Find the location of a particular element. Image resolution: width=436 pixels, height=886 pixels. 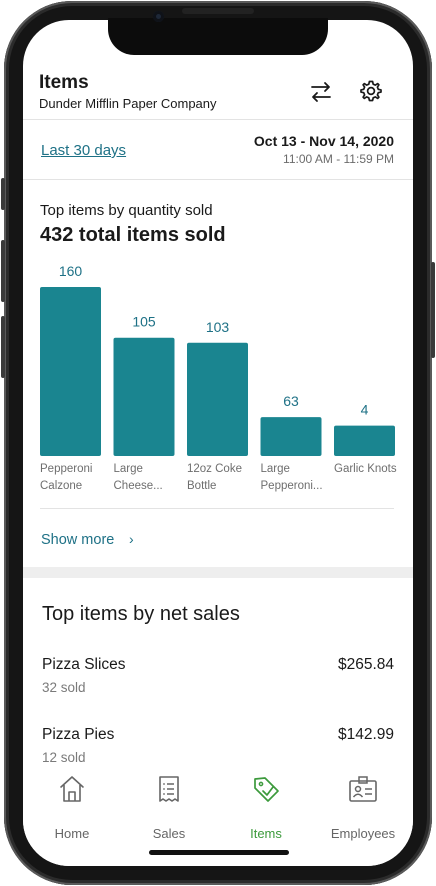

swap-arrows-icon is located at coordinates (321, 92).